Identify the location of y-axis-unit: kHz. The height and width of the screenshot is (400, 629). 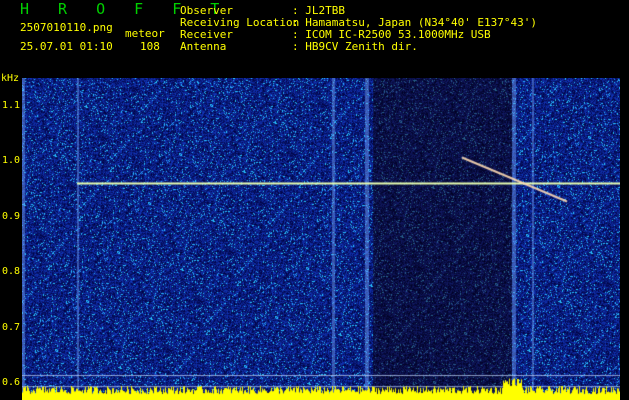
(10, 78).